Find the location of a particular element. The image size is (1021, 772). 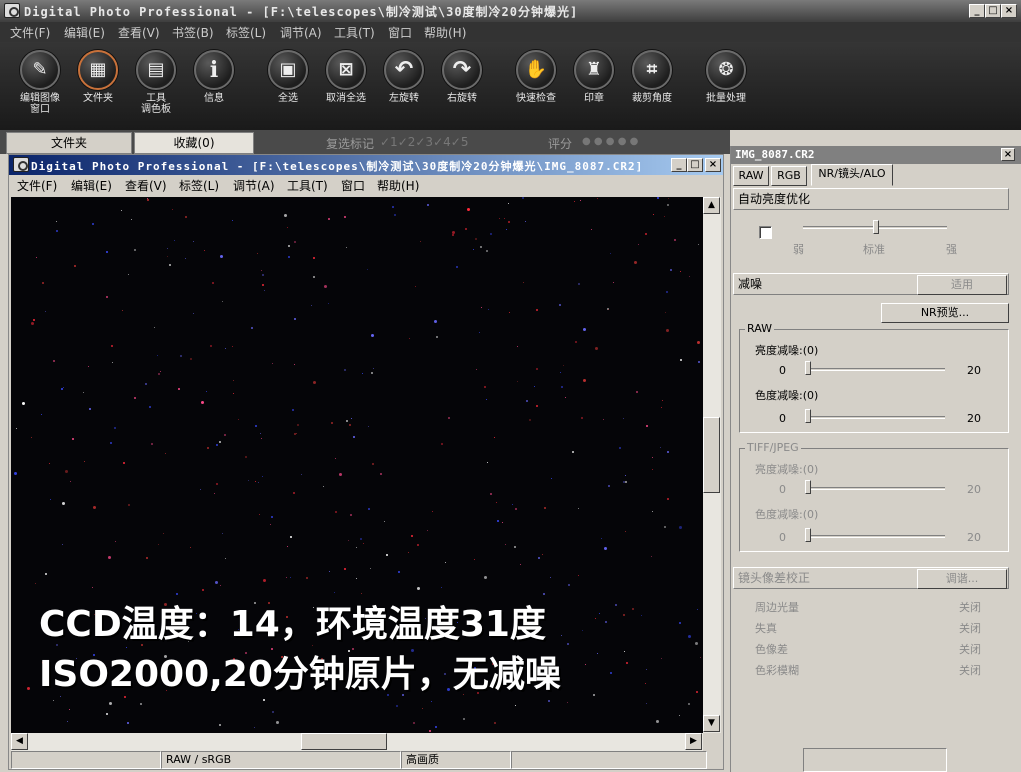

palette-title-bar: IMG_8087.CR2 × is located at coordinates (876, 155).